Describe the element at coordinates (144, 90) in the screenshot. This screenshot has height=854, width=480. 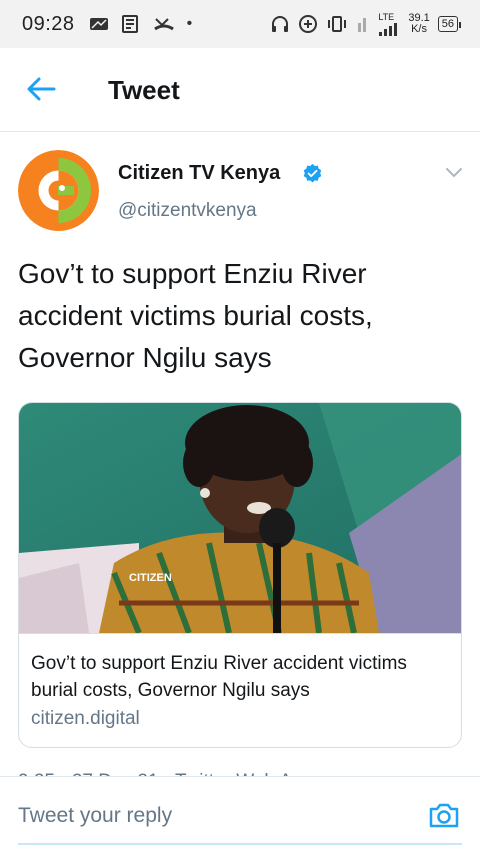
I see `page-title: Tweet` at that location.